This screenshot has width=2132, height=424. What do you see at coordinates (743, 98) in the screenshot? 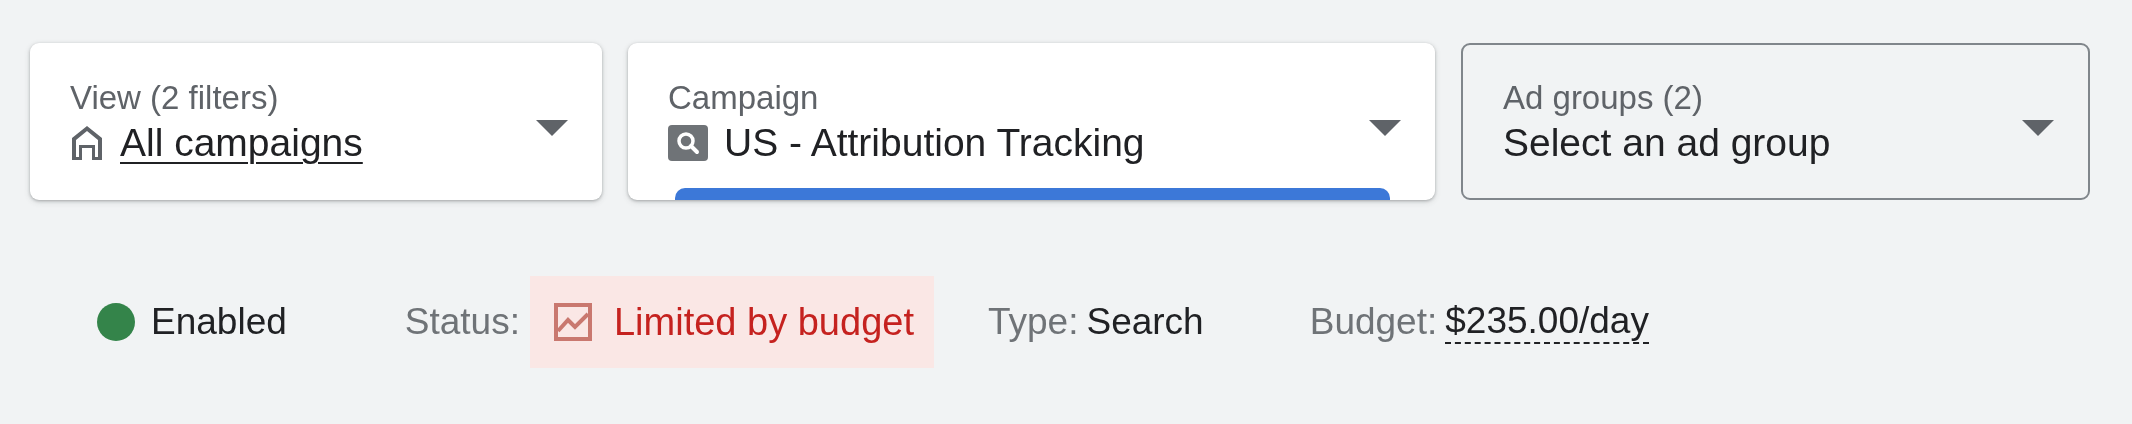
I see `dropdown-label: Campaign` at bounding box center [743, 98].